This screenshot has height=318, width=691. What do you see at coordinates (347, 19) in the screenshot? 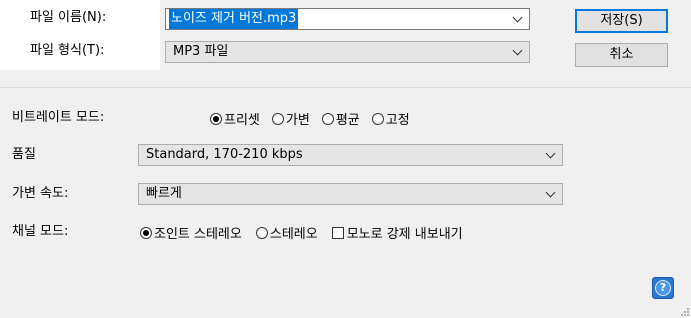
I see `file-name-combobox: 노이즈 제거 버전.mp3` at bounding box center [347, 19].